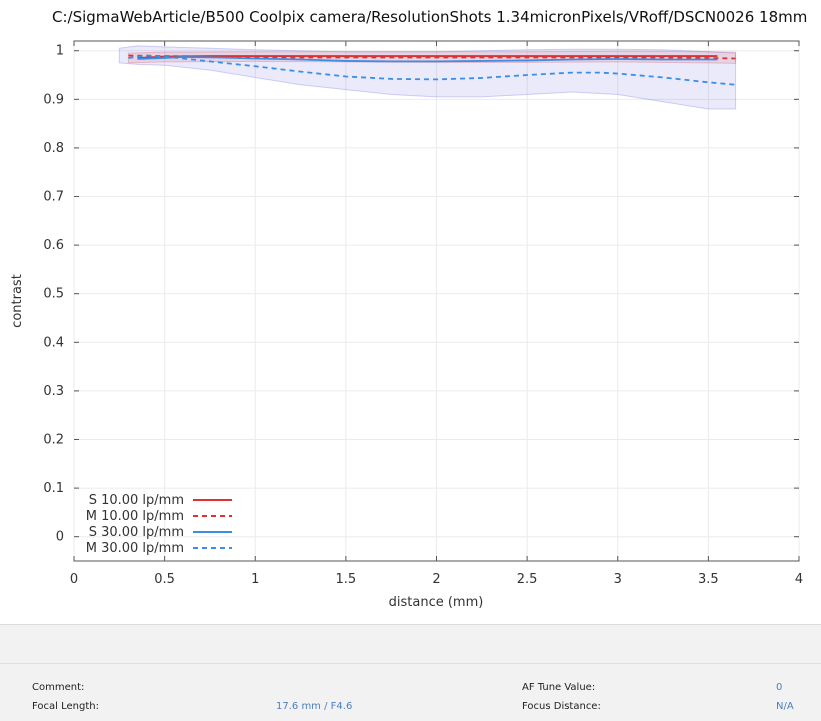 The height and width of the screenshot is (721, 821). Describe the element at coordinates (346, 579) in the screenshot. I see `x-tick-label: 1.5` at that location.